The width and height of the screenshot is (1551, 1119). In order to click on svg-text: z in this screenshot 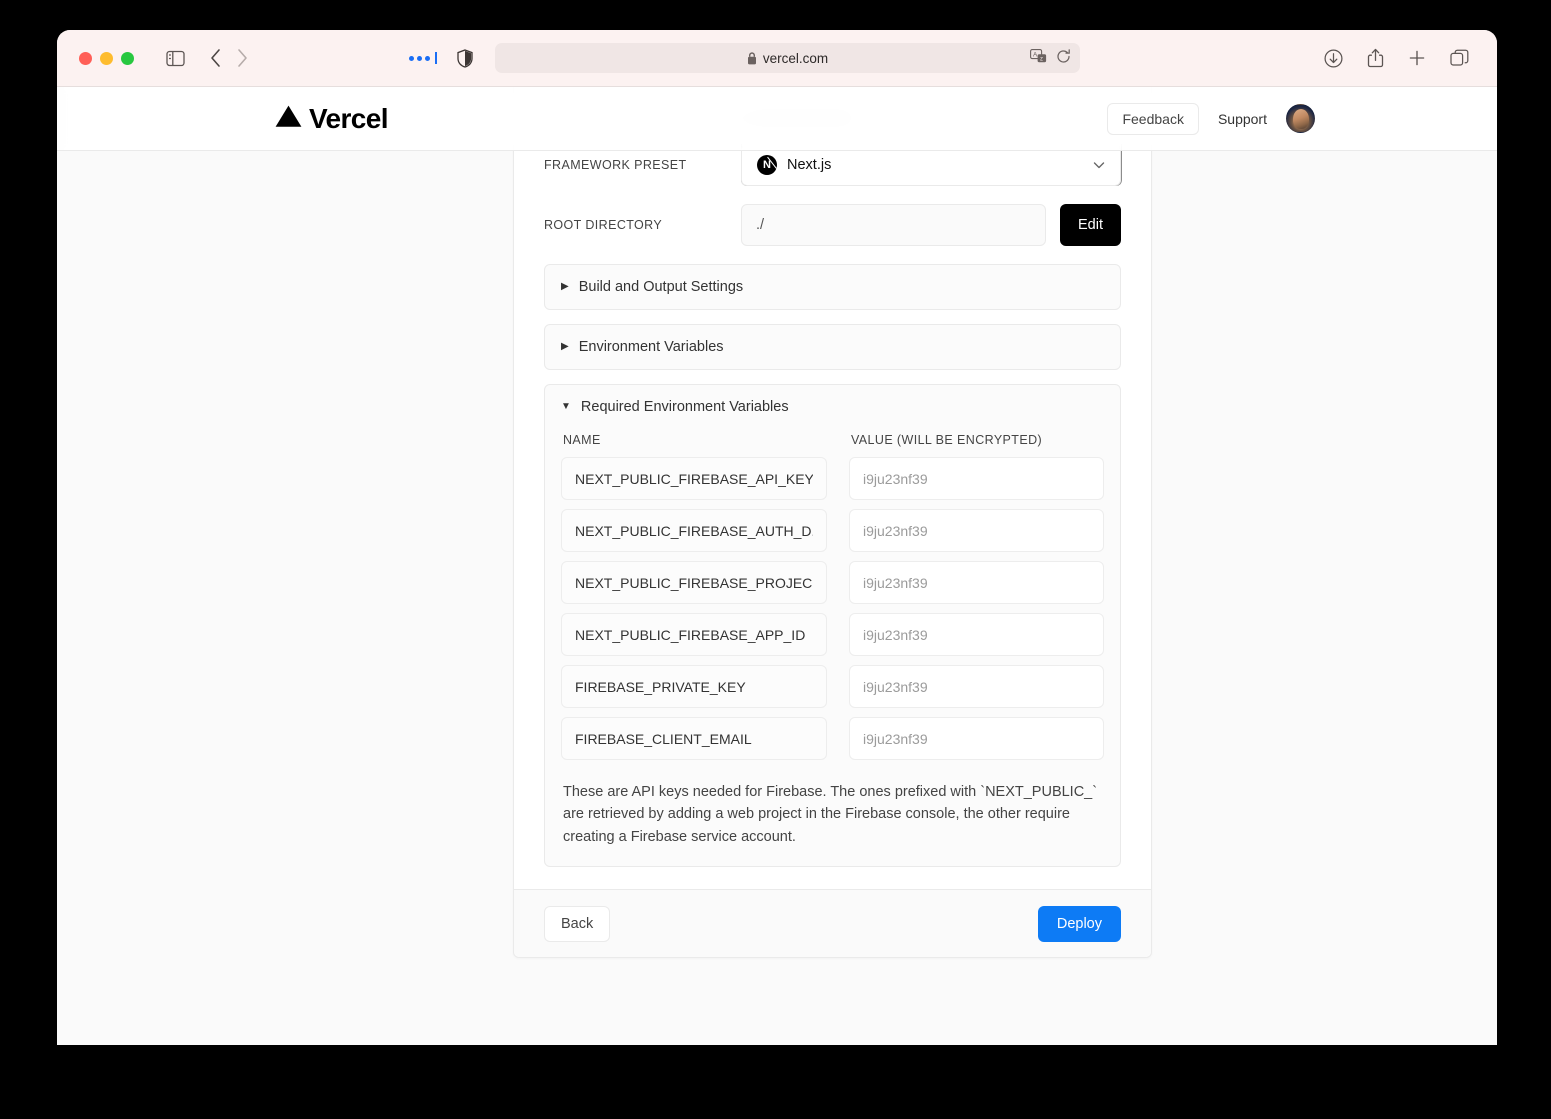, I will do `click(1041, 60)`.